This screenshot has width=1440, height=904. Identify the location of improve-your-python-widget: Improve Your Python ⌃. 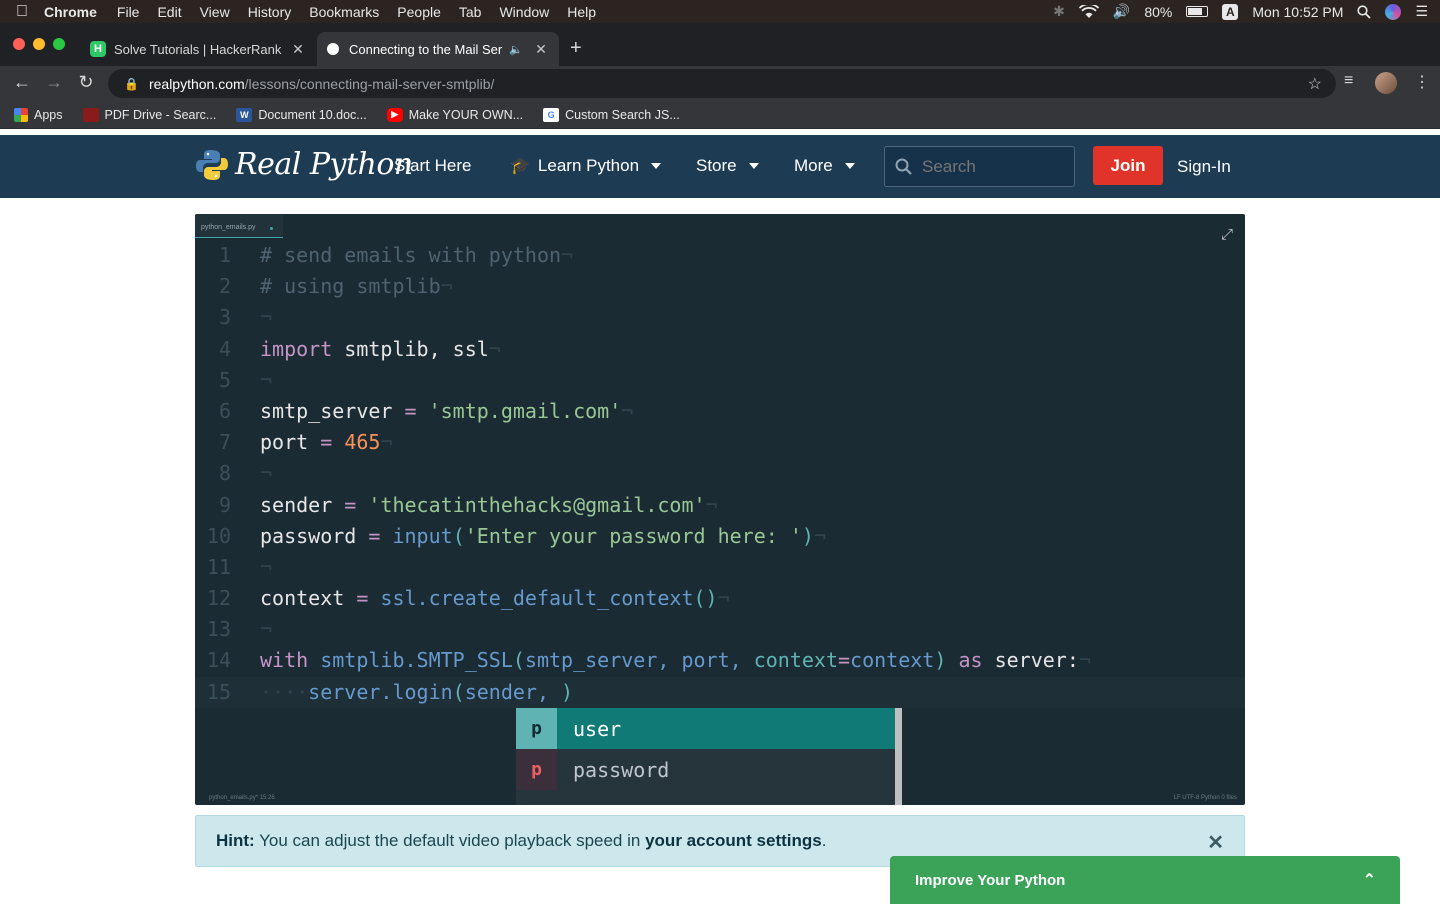
(1145, 880).